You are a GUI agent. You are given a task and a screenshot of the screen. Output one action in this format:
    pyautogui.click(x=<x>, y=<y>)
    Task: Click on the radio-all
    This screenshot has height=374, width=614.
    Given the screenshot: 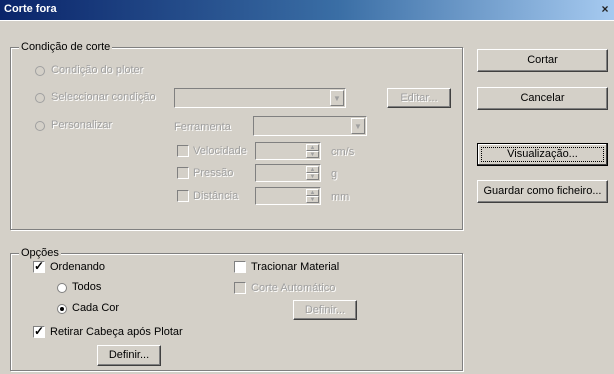 What is the action you would take?
    pyautogui.click(x=62, y=288)
    